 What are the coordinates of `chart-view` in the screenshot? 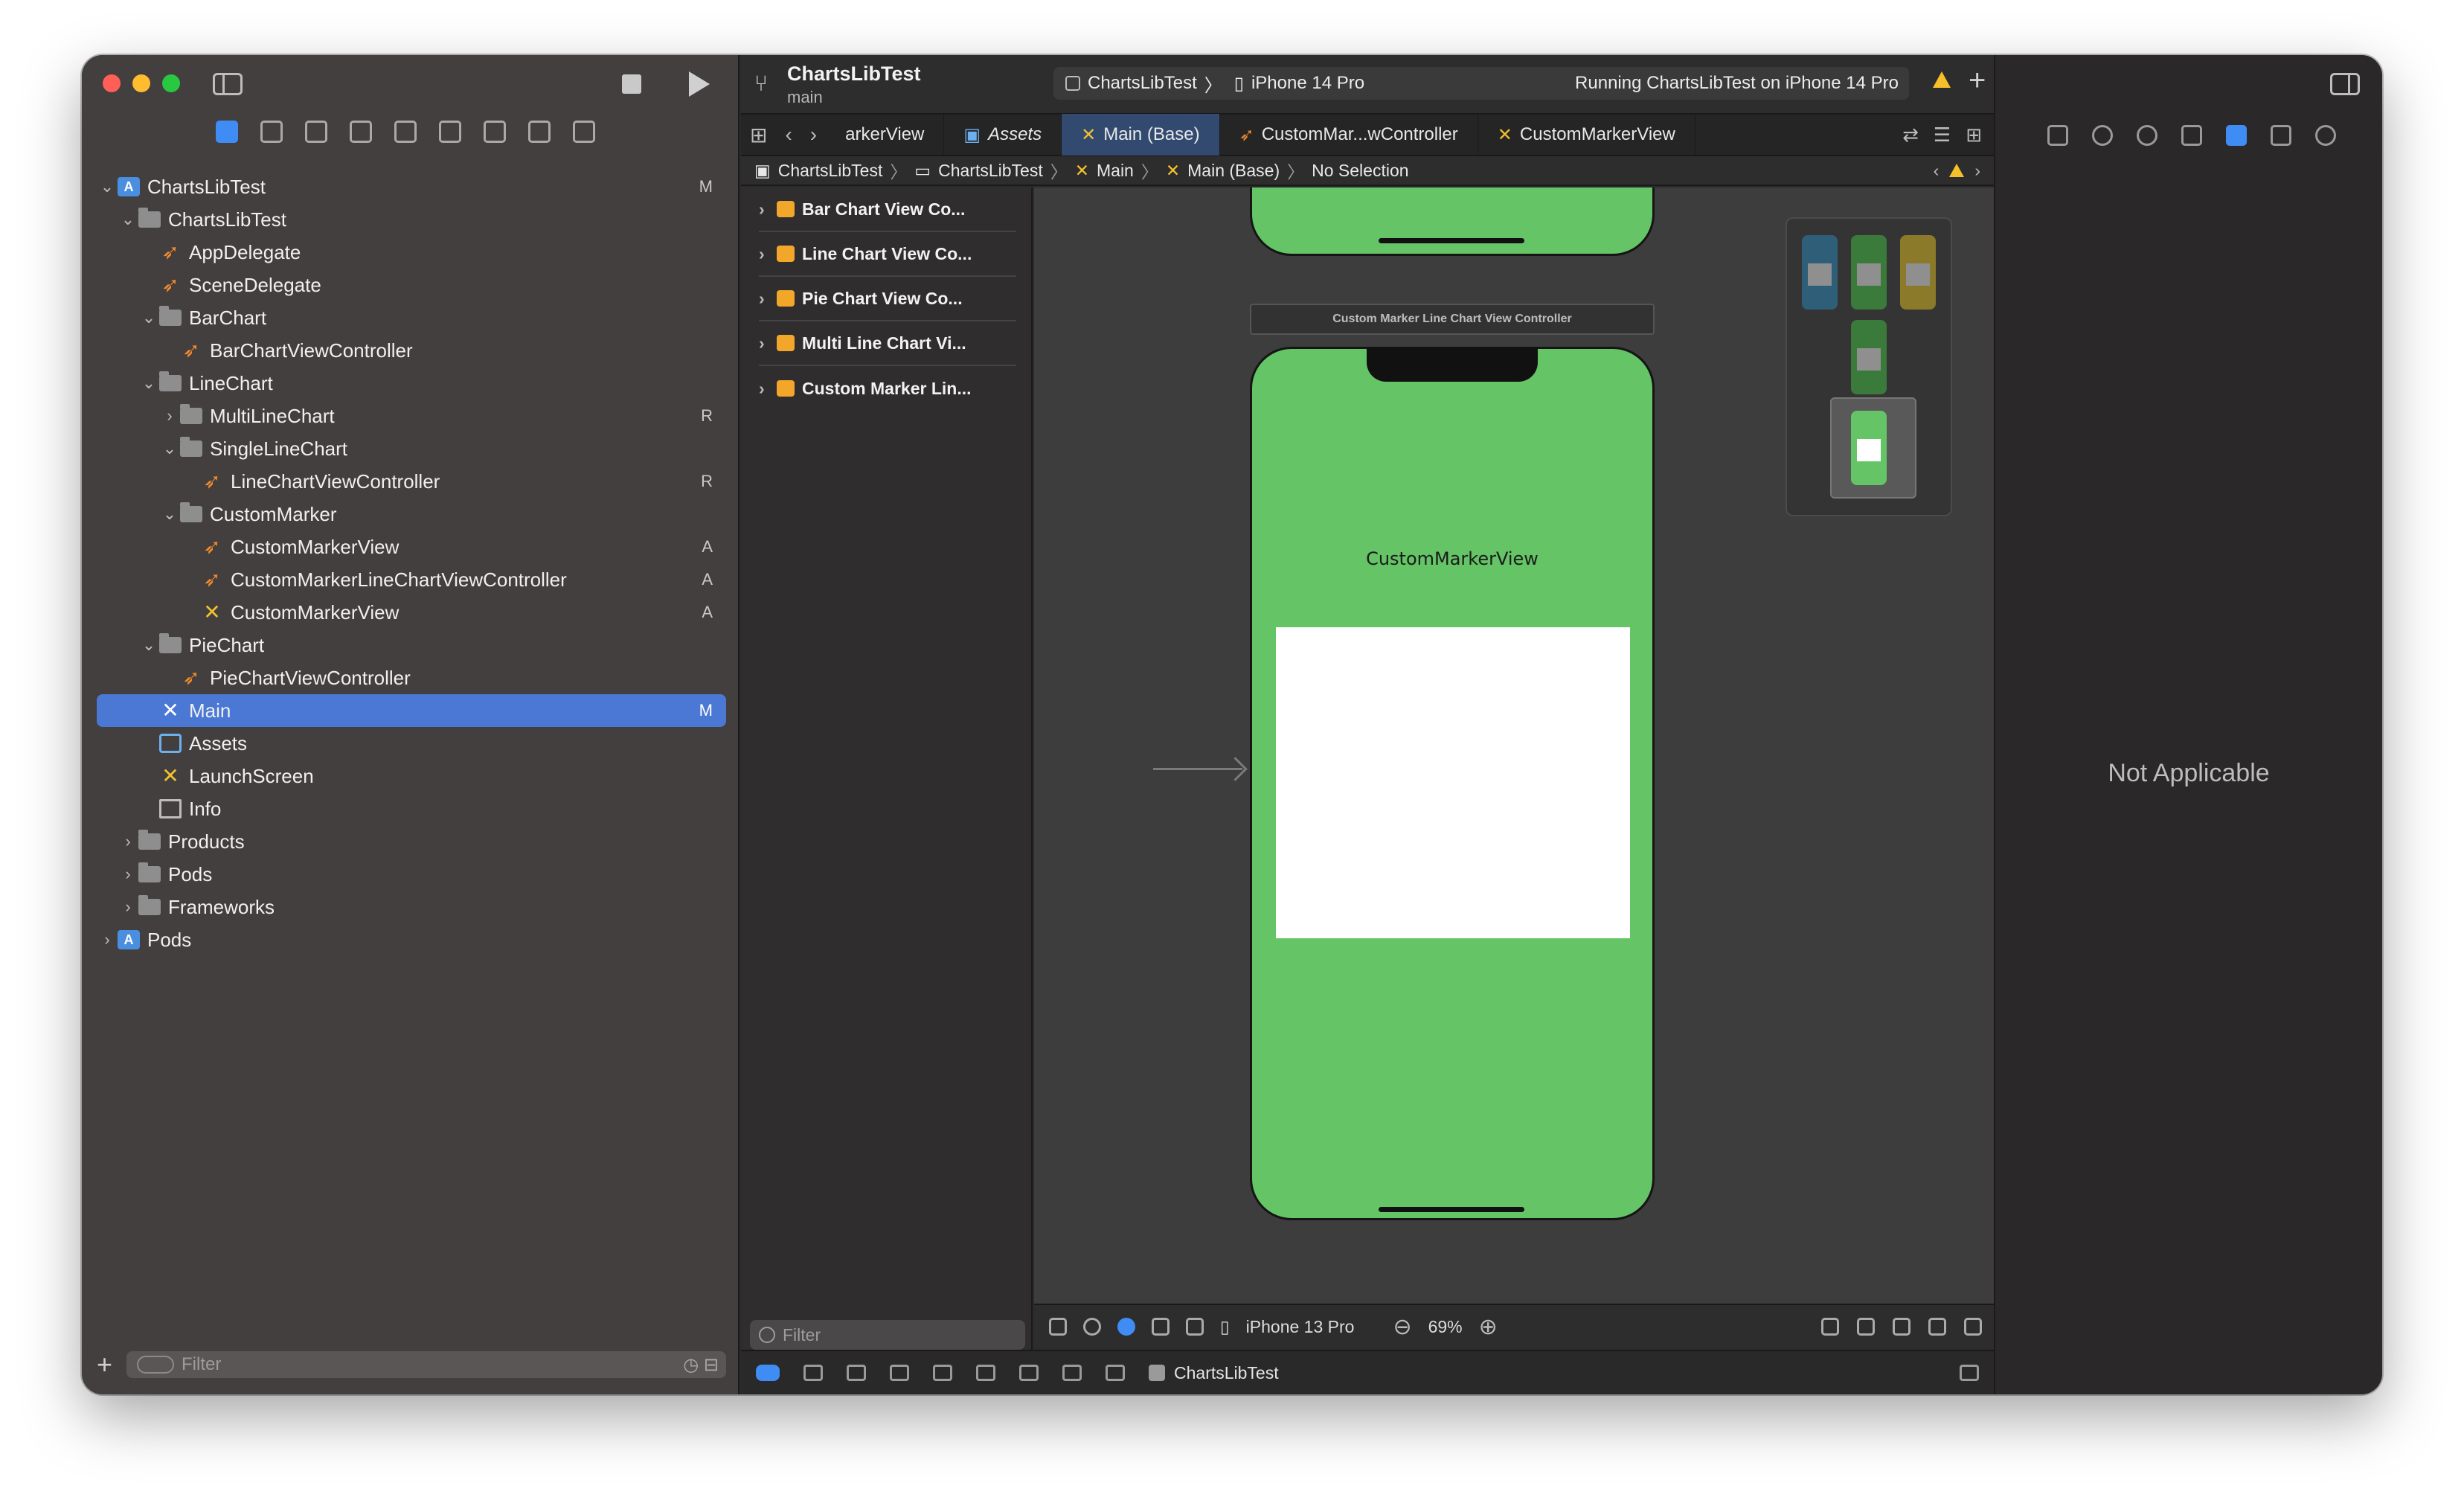 It's located at (1453, 782).